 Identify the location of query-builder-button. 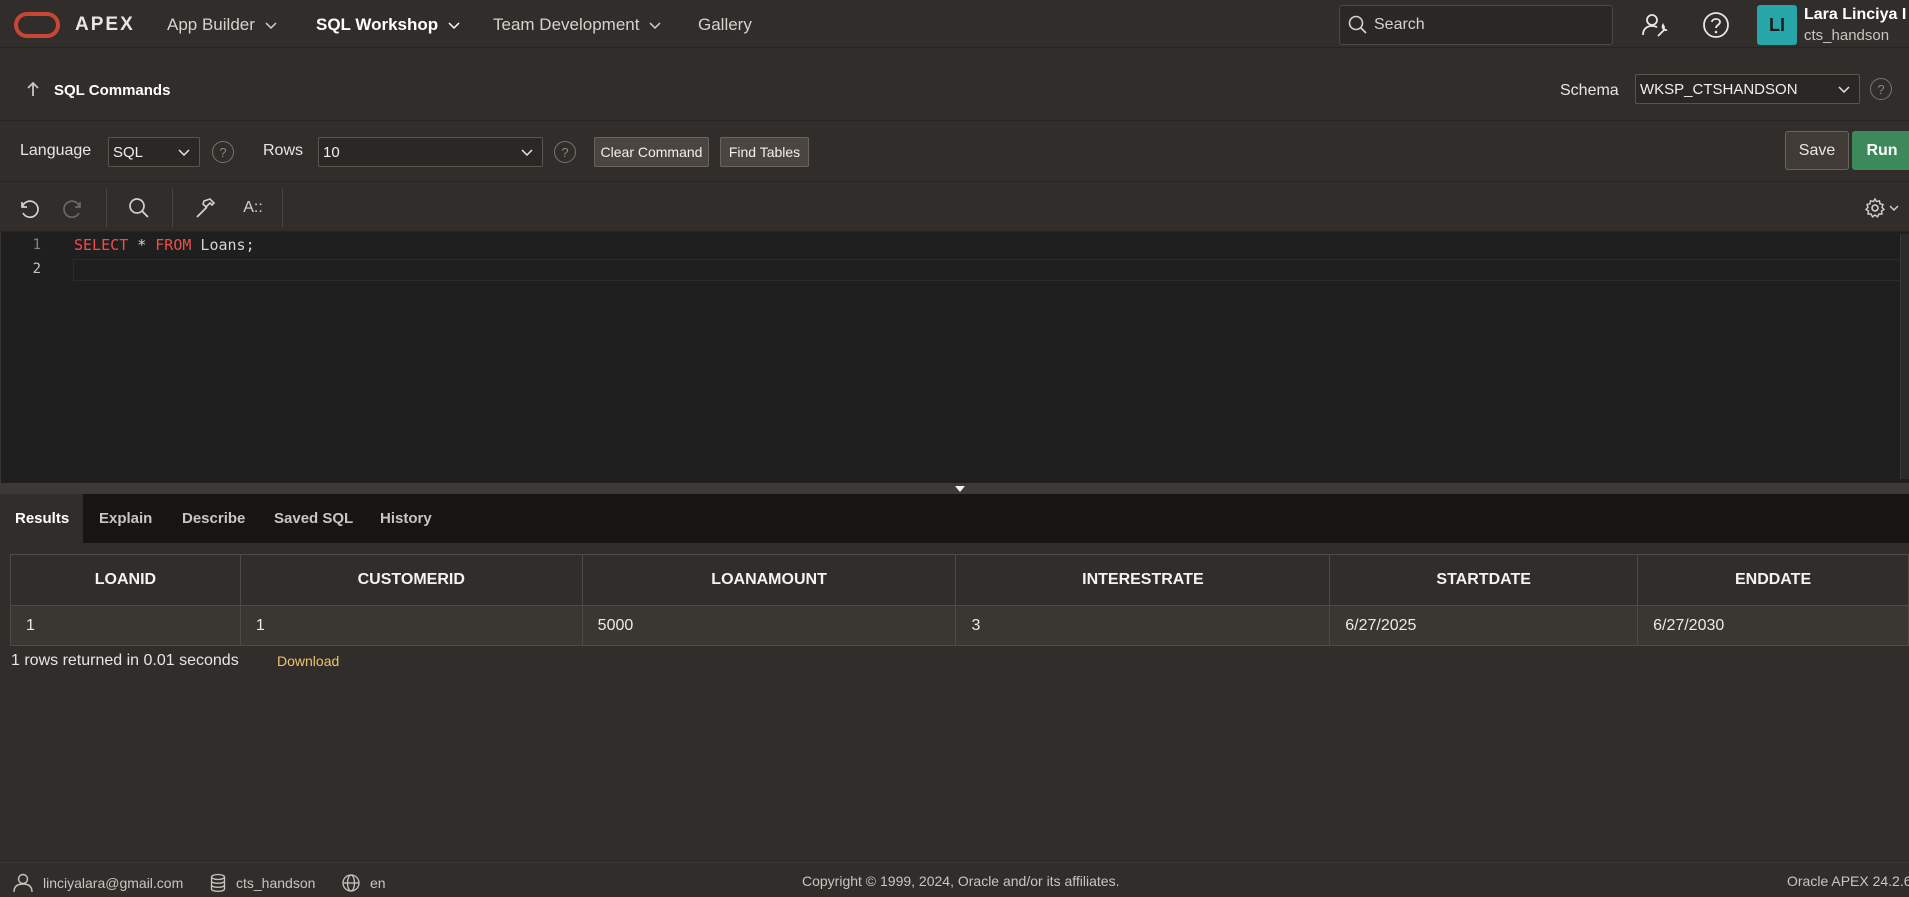
(205, 208).